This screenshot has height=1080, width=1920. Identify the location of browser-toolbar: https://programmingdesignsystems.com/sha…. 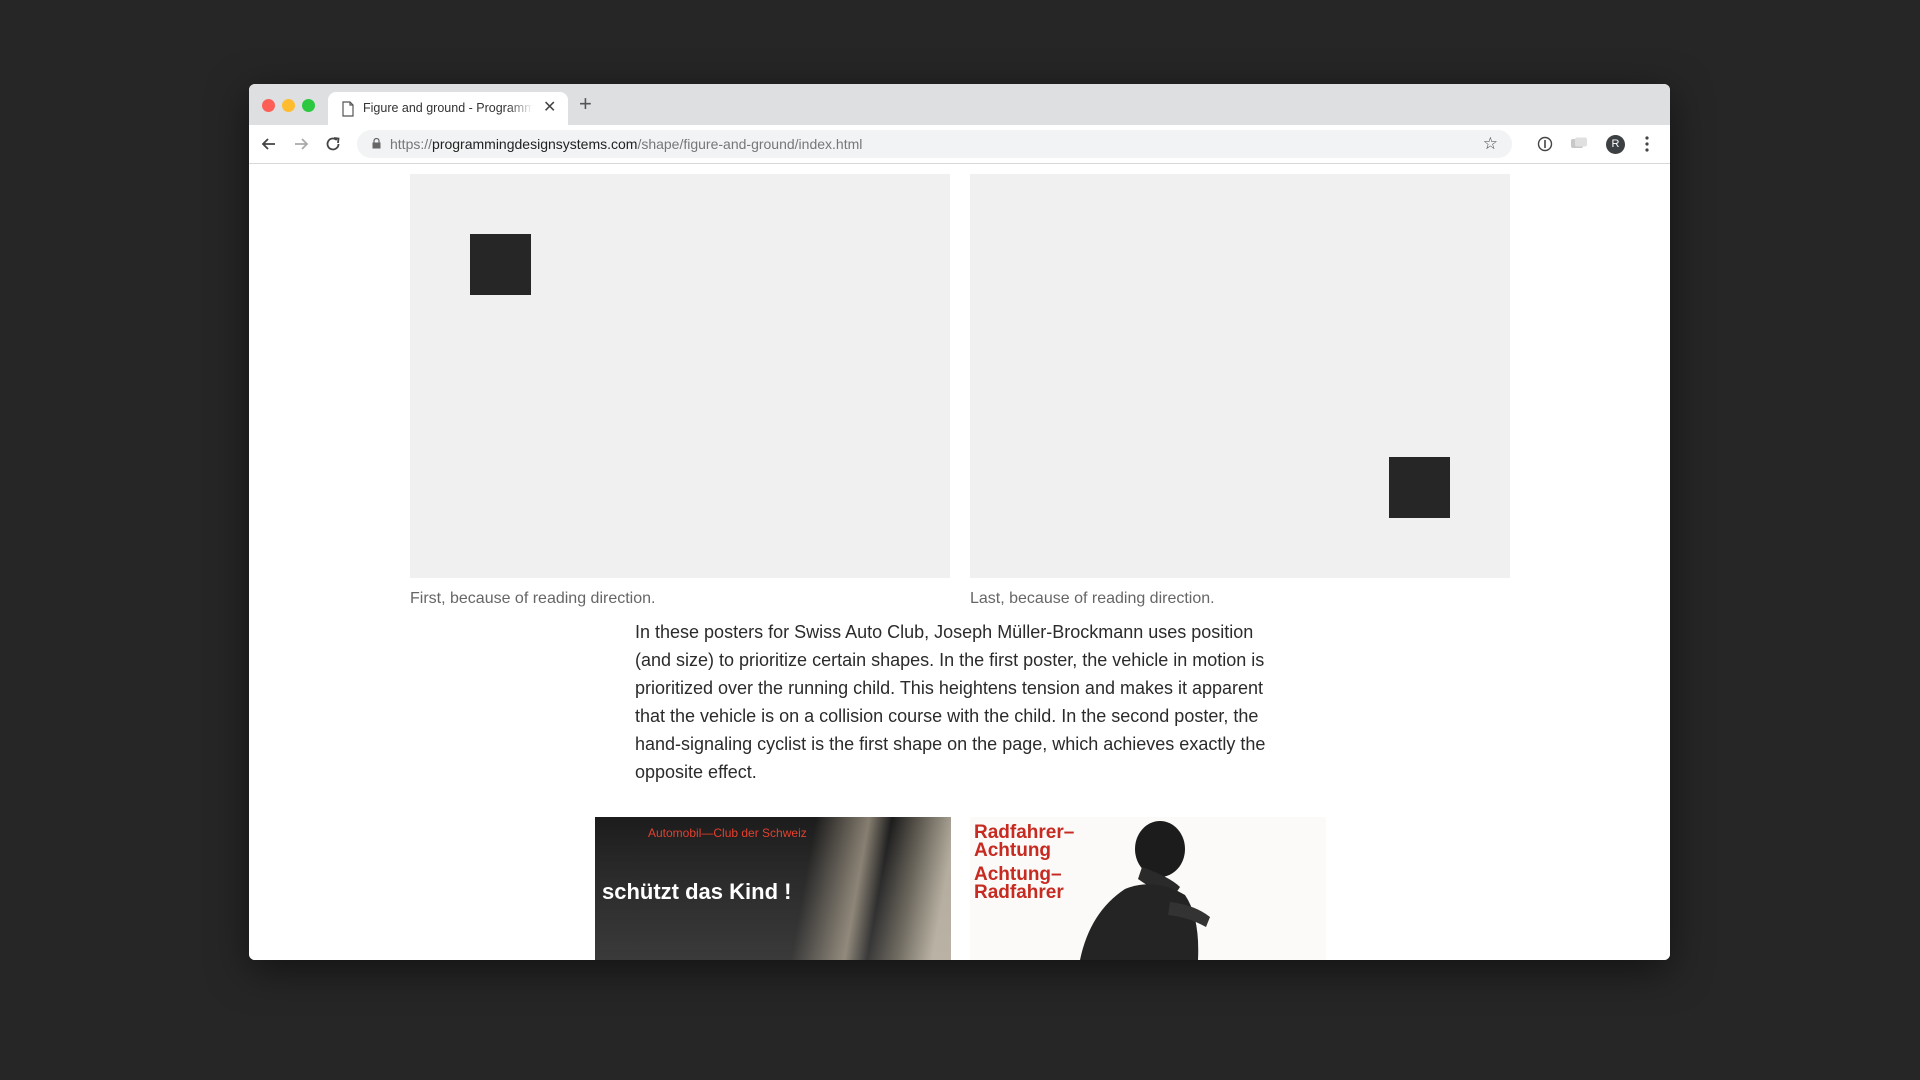
(959, 144).